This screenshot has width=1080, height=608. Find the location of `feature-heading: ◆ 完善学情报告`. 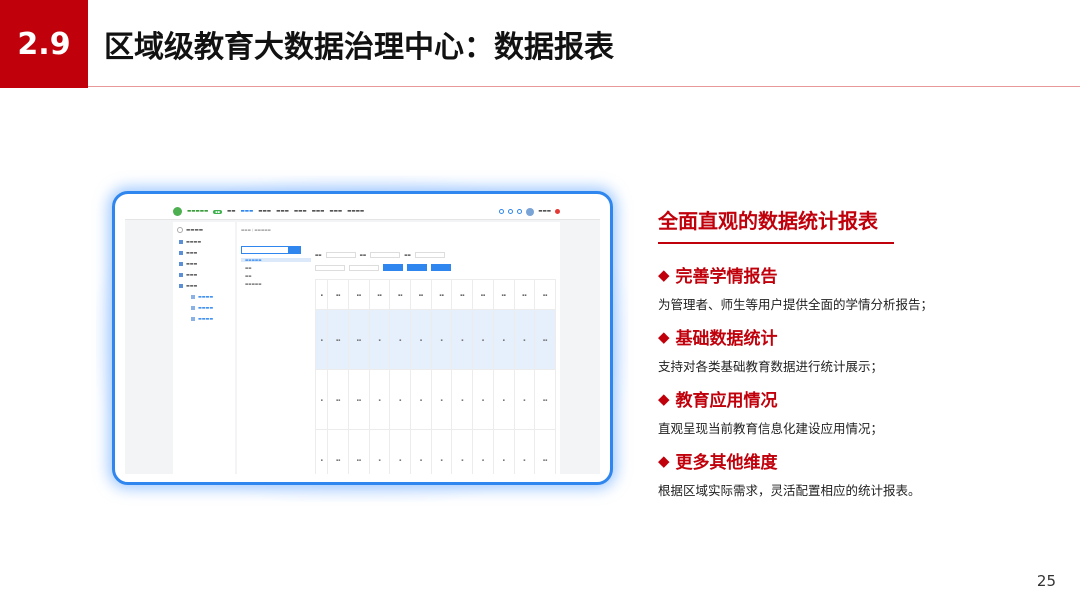

feature-heading: ◆ 完善学情报告 is located at coordinates (863, 275).